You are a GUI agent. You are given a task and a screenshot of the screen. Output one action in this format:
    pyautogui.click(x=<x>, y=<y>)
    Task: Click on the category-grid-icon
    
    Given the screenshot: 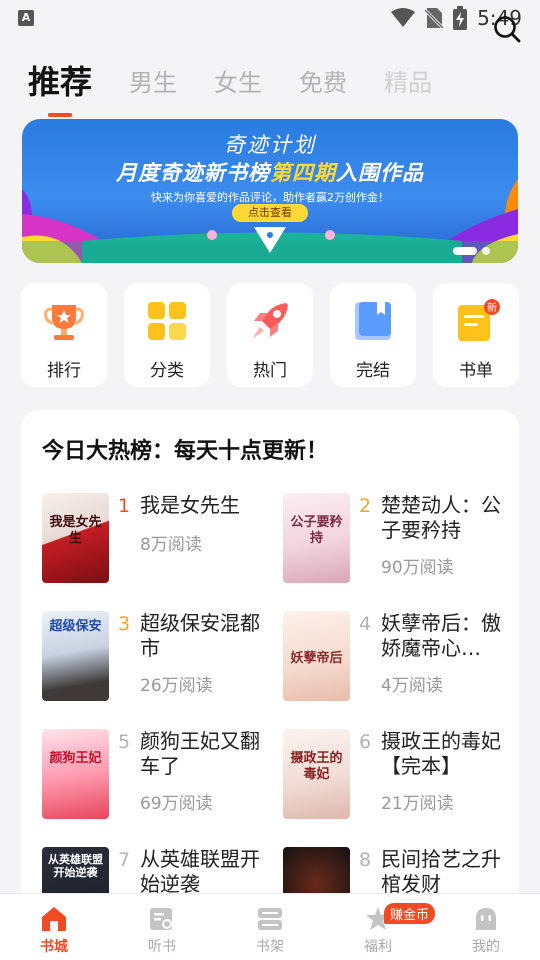 What is the action you would take?
    pyautogui.click(x=167, y=321)
    